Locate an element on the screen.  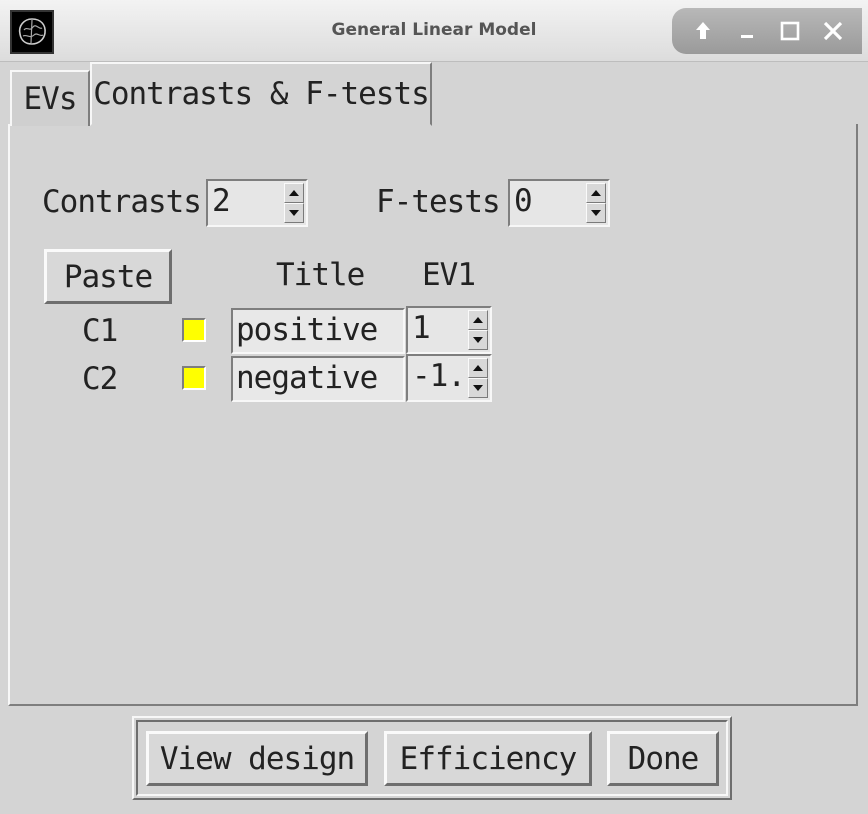
contrasts-value: 2 is located at coordinates (221, 201).